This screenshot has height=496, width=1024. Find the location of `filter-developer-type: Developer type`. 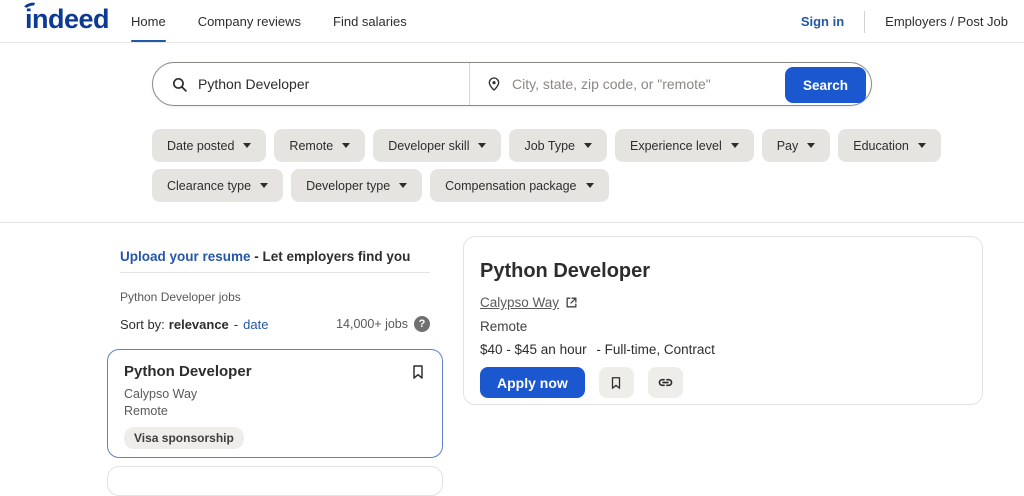

filter-developer-type: Developer type is located at coordinates (357, 185).